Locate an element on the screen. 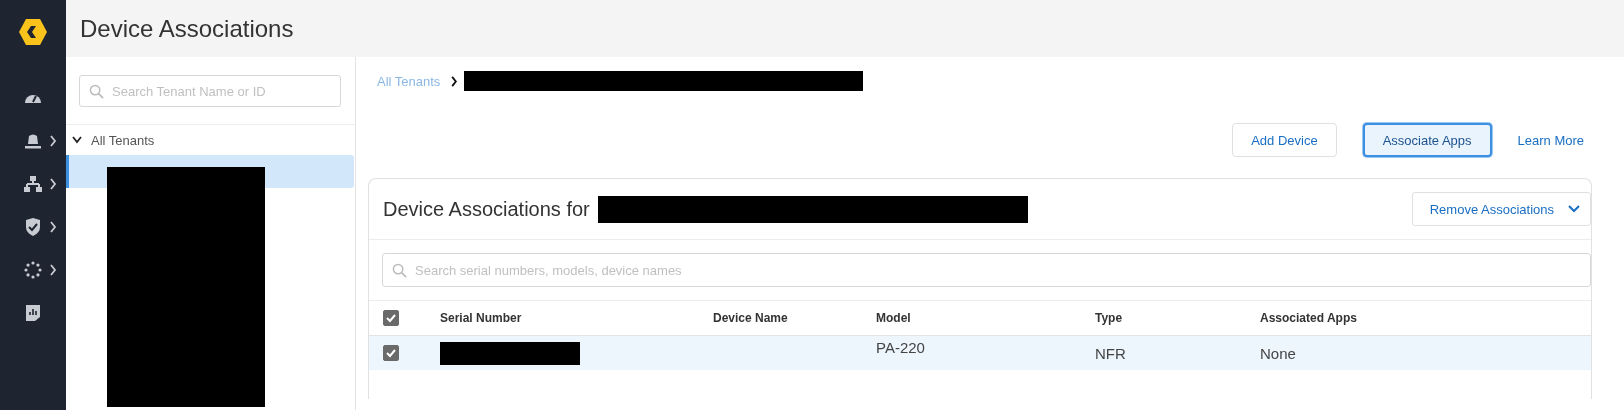 The image size is (1624, 410). table-cell: NFR is located at coordinates (1110, 353).